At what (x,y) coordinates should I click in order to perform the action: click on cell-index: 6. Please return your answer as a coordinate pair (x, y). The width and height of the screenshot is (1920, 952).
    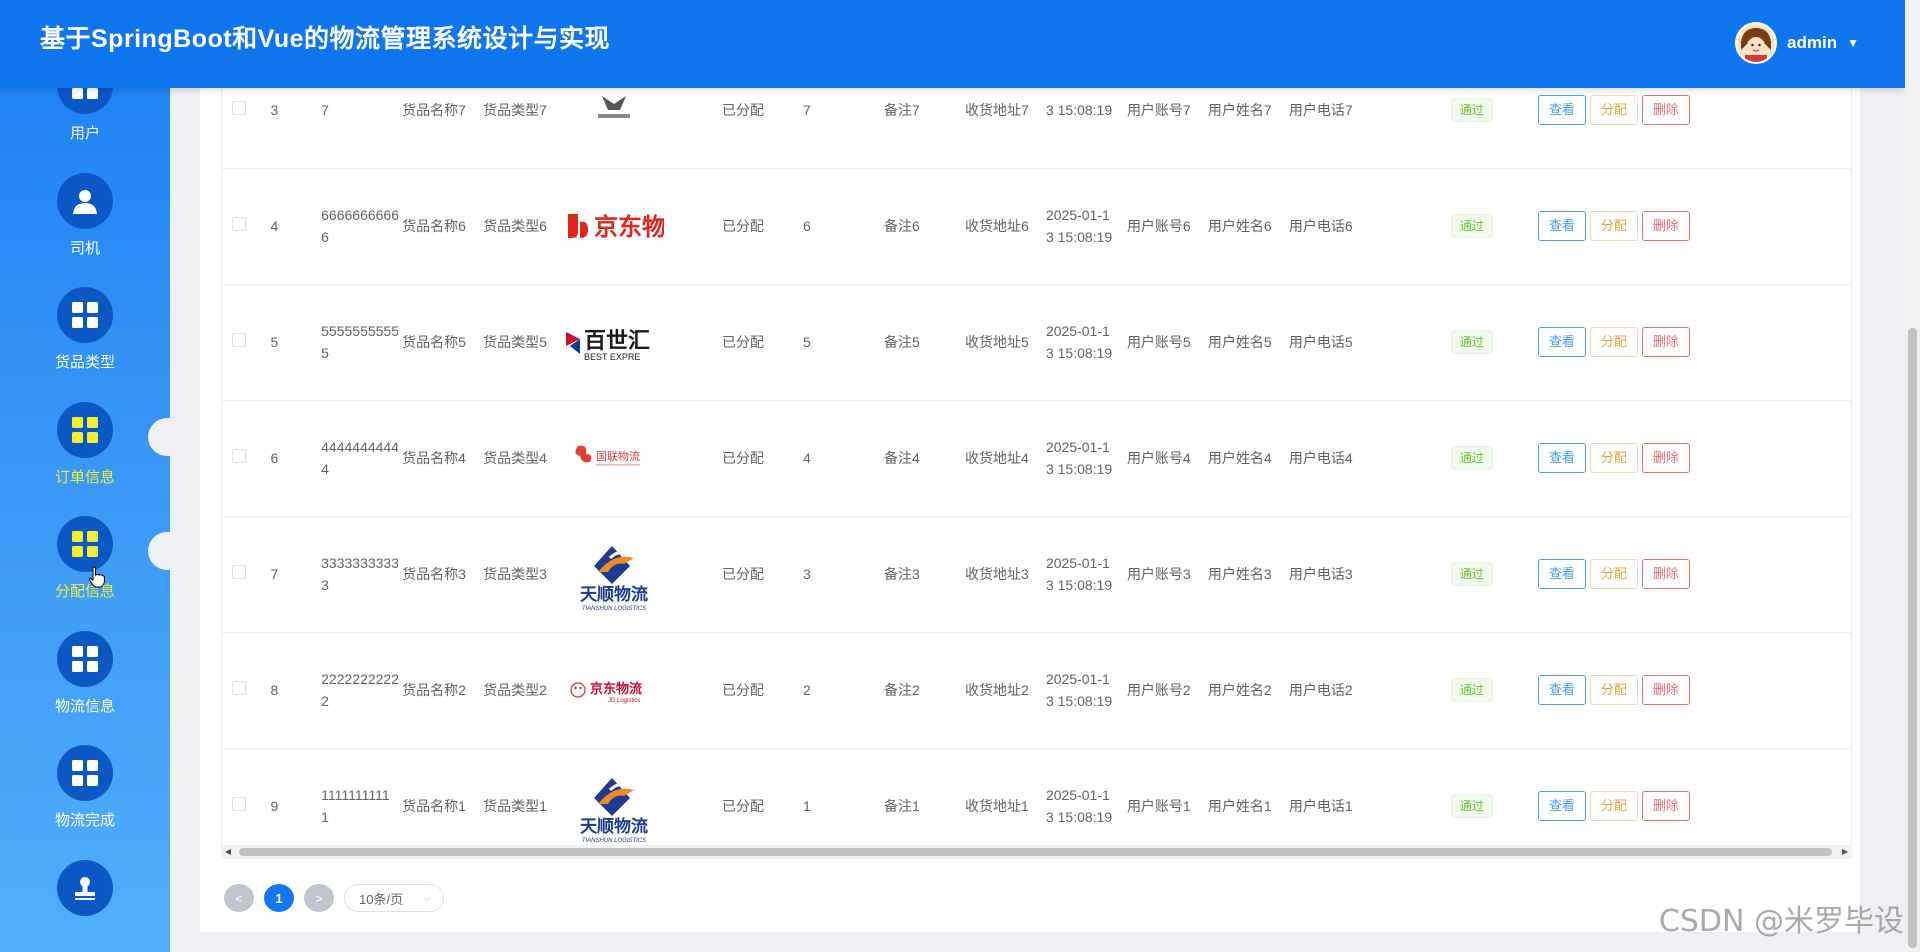
    Looking at the image, I should click on (274, 458).